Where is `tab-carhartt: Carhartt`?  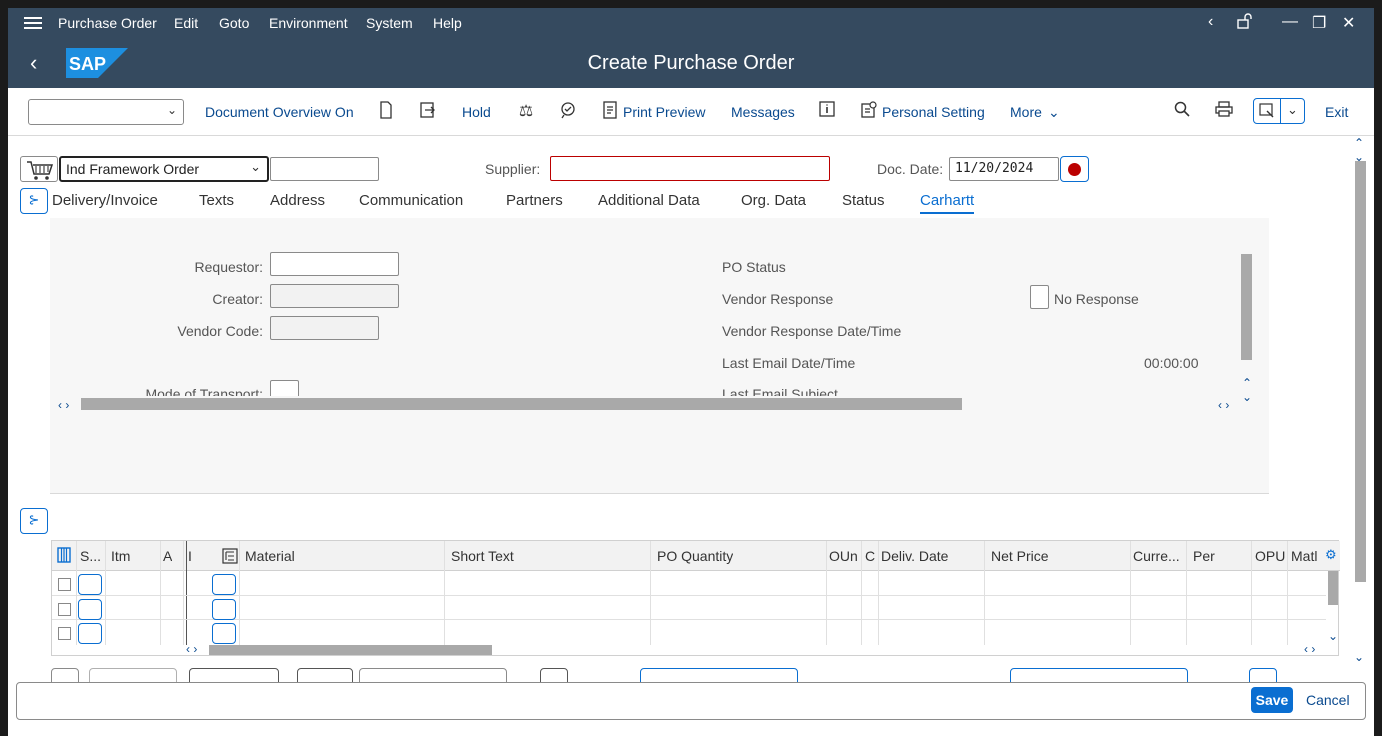 tab-carhartt: Carhartt is located at coordinates (947, 203).